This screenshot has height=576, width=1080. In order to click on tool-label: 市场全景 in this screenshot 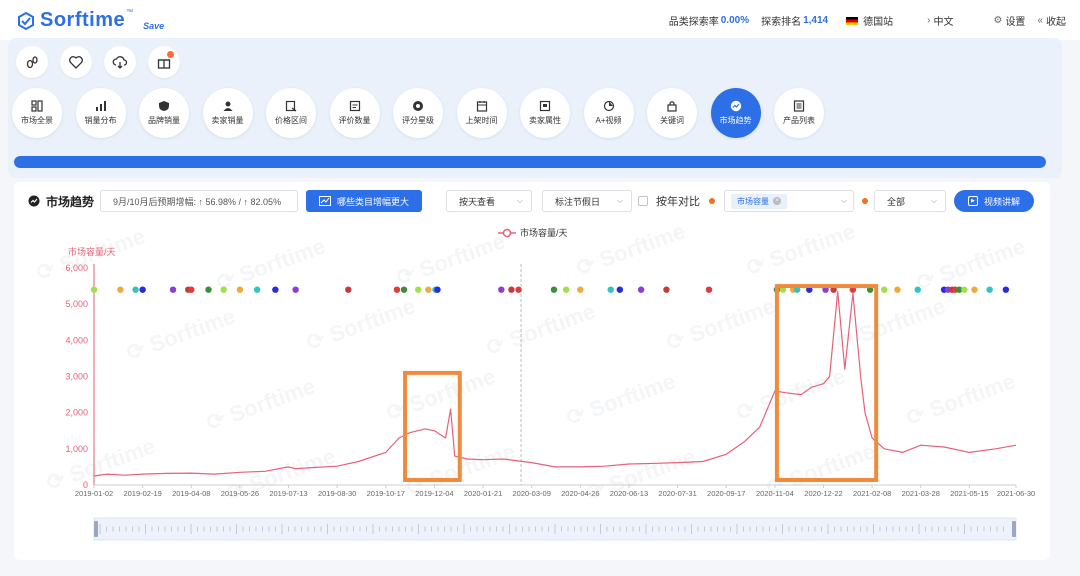, I will do `click(37, 120)`.